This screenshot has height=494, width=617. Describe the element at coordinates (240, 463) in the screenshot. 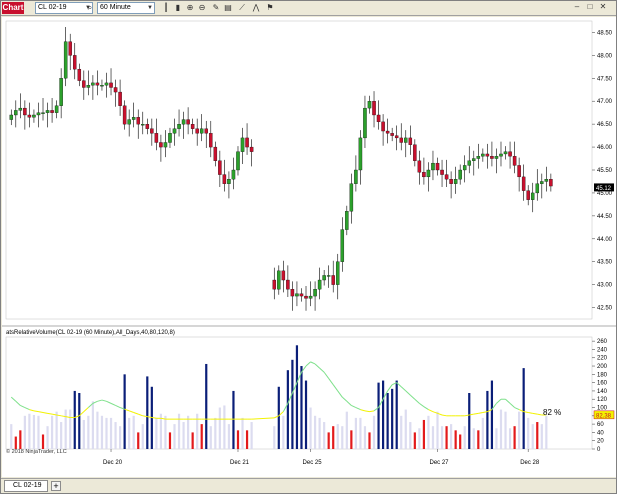

I see `time-axis-label: Dec 21` at that location.